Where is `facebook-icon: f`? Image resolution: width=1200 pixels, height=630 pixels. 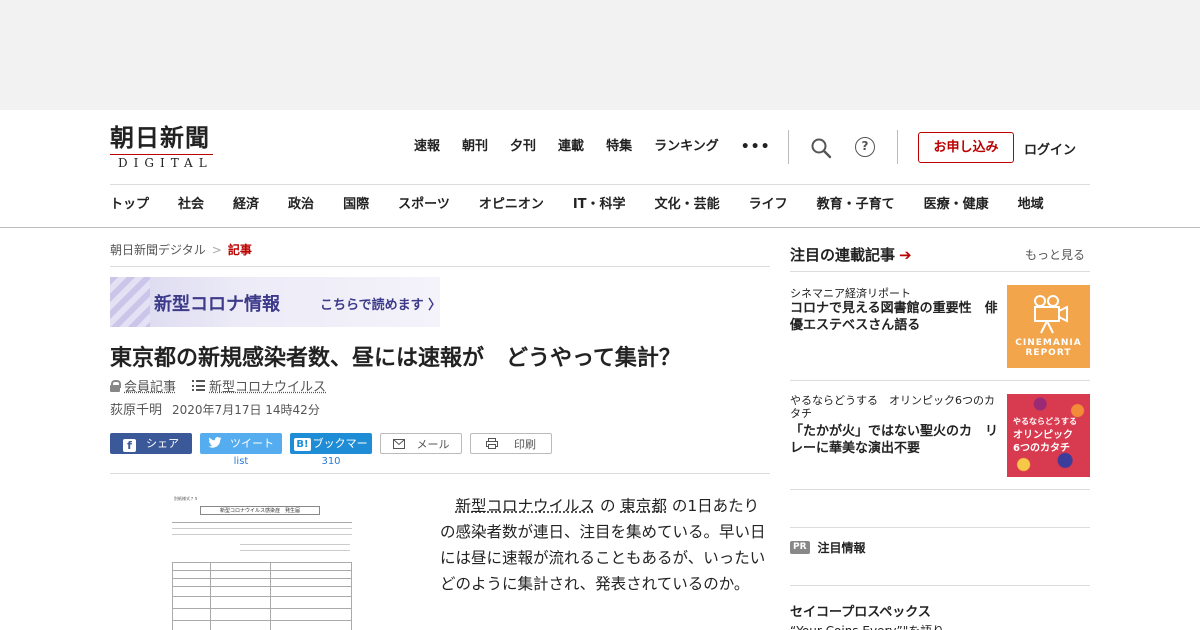
facebook-icon: f is located at coordinates (129, 445).